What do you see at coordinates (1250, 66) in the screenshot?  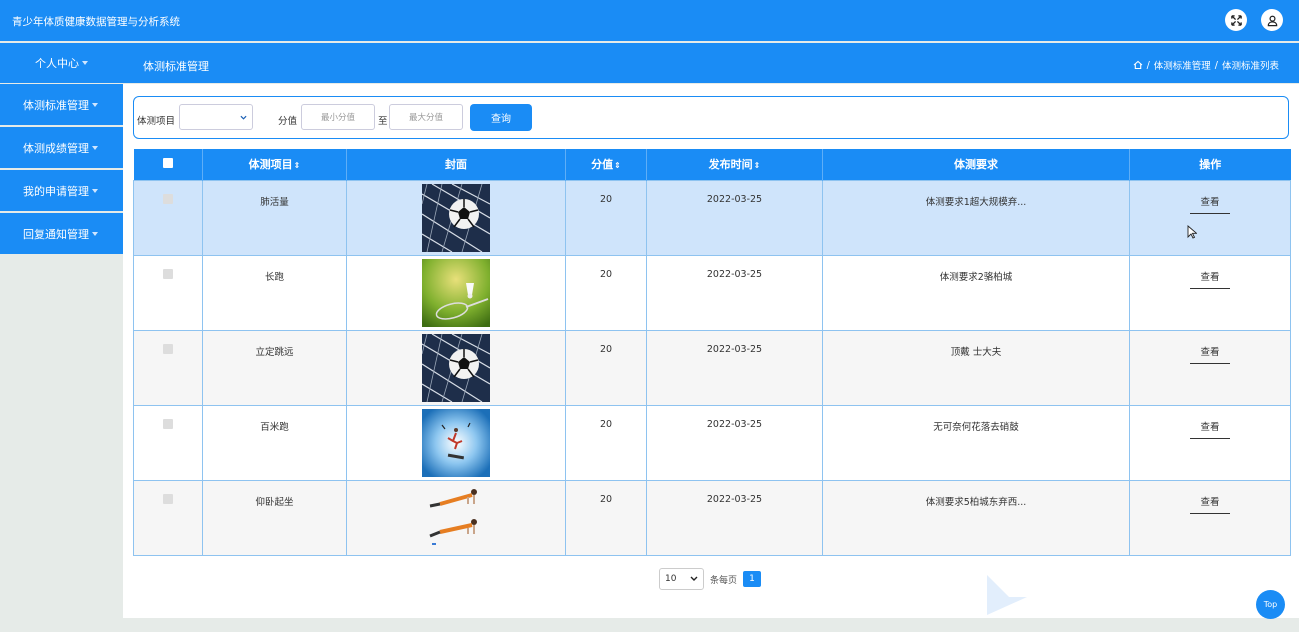 I see `breadcrumb-level2: 体测标准列表` at bounding box center [1250, 66].